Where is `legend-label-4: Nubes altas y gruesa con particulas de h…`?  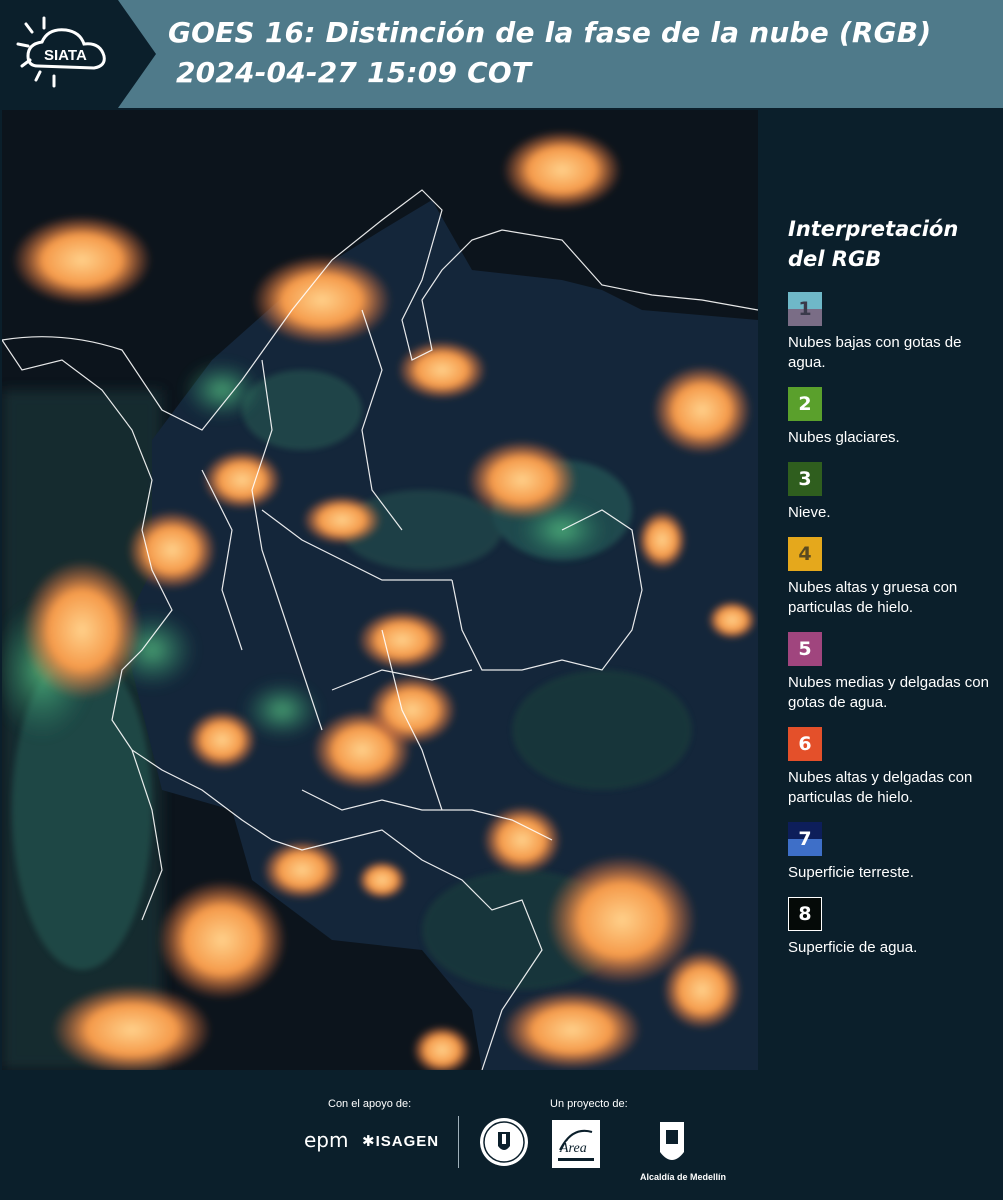 legend-label-4: Nubes altas y gruesa con particulas de h… is located at coordinates (873, 597).